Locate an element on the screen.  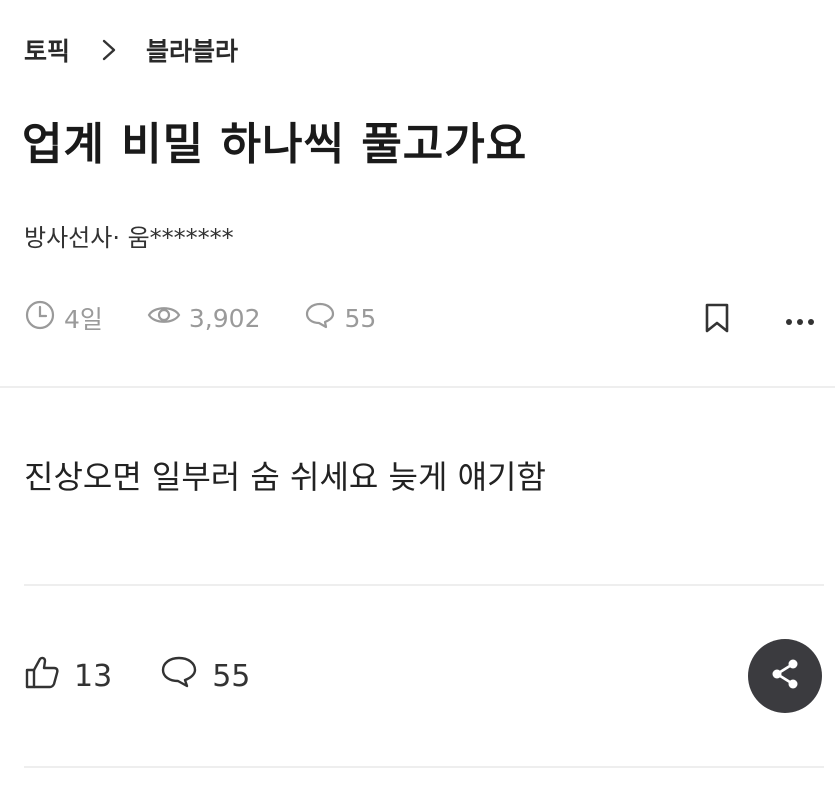
post-views-value: 3,902 is located at coordinates (224, 318).